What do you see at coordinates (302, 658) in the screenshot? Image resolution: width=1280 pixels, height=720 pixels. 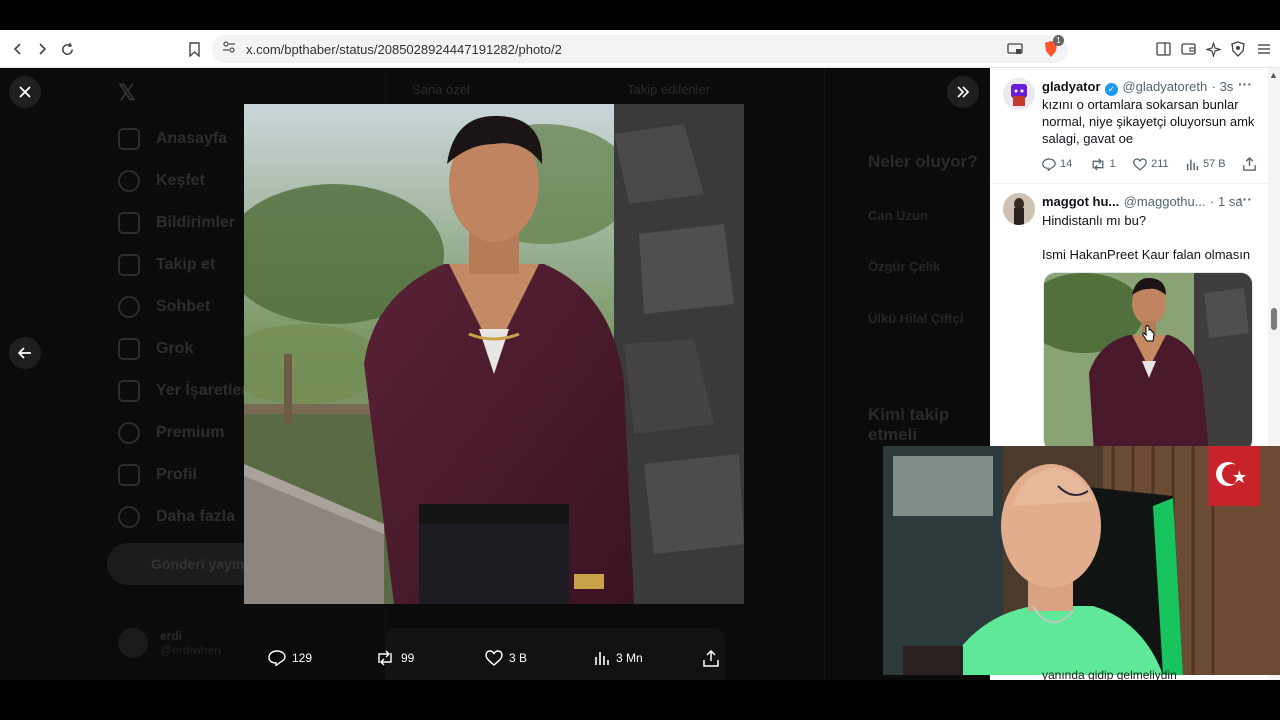 I see `reply-count: 129` at bounding box center [302, 658].